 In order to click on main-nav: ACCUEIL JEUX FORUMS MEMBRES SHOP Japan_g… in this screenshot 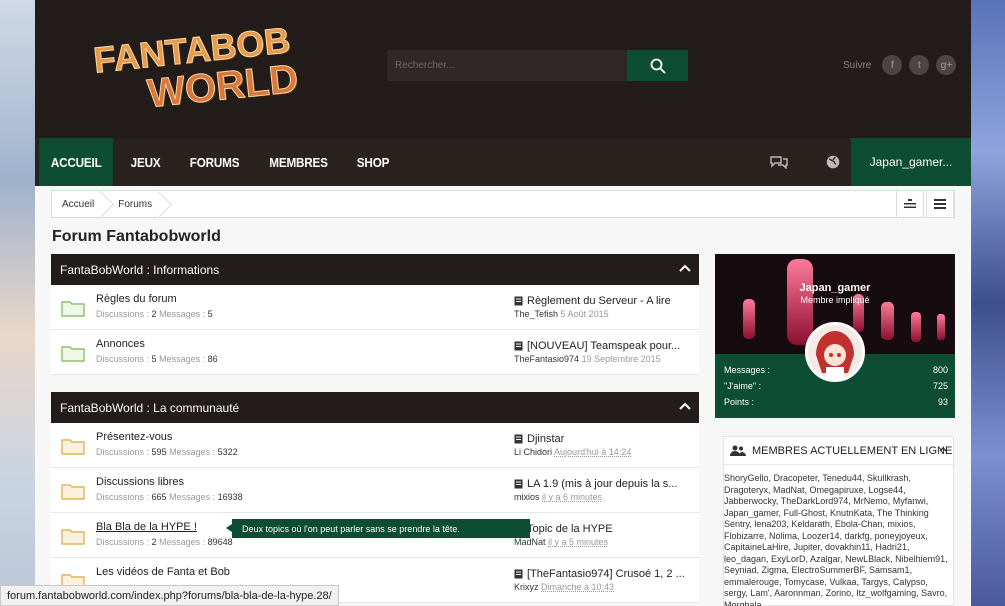, I will do `click(503, 162)`.